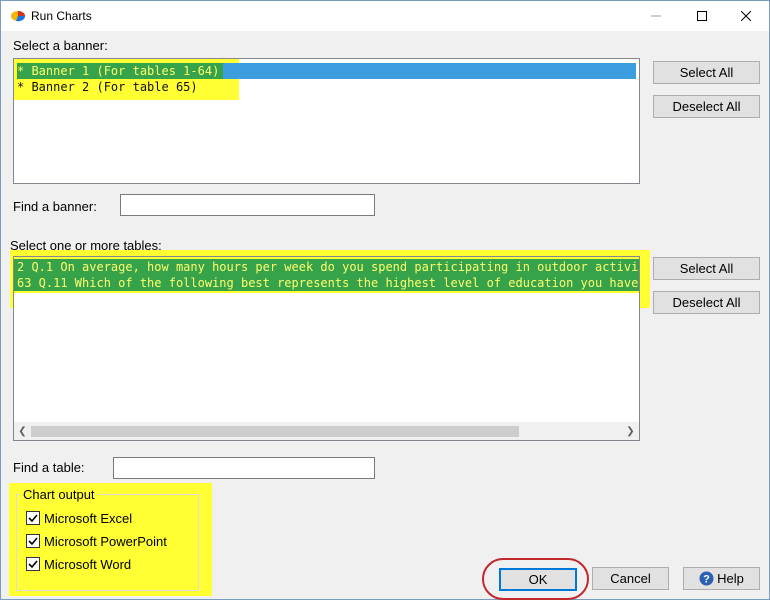 This screenshot has height=600, width=770. I want to click on window-title: Run Charts, so click(61, 16).